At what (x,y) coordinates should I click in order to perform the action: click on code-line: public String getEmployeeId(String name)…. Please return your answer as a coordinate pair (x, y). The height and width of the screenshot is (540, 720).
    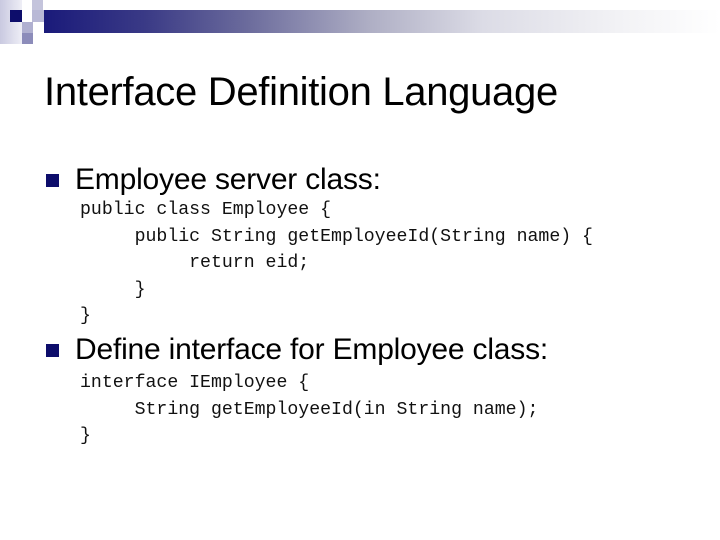
    Looking at the image, I should click on (336, 236).